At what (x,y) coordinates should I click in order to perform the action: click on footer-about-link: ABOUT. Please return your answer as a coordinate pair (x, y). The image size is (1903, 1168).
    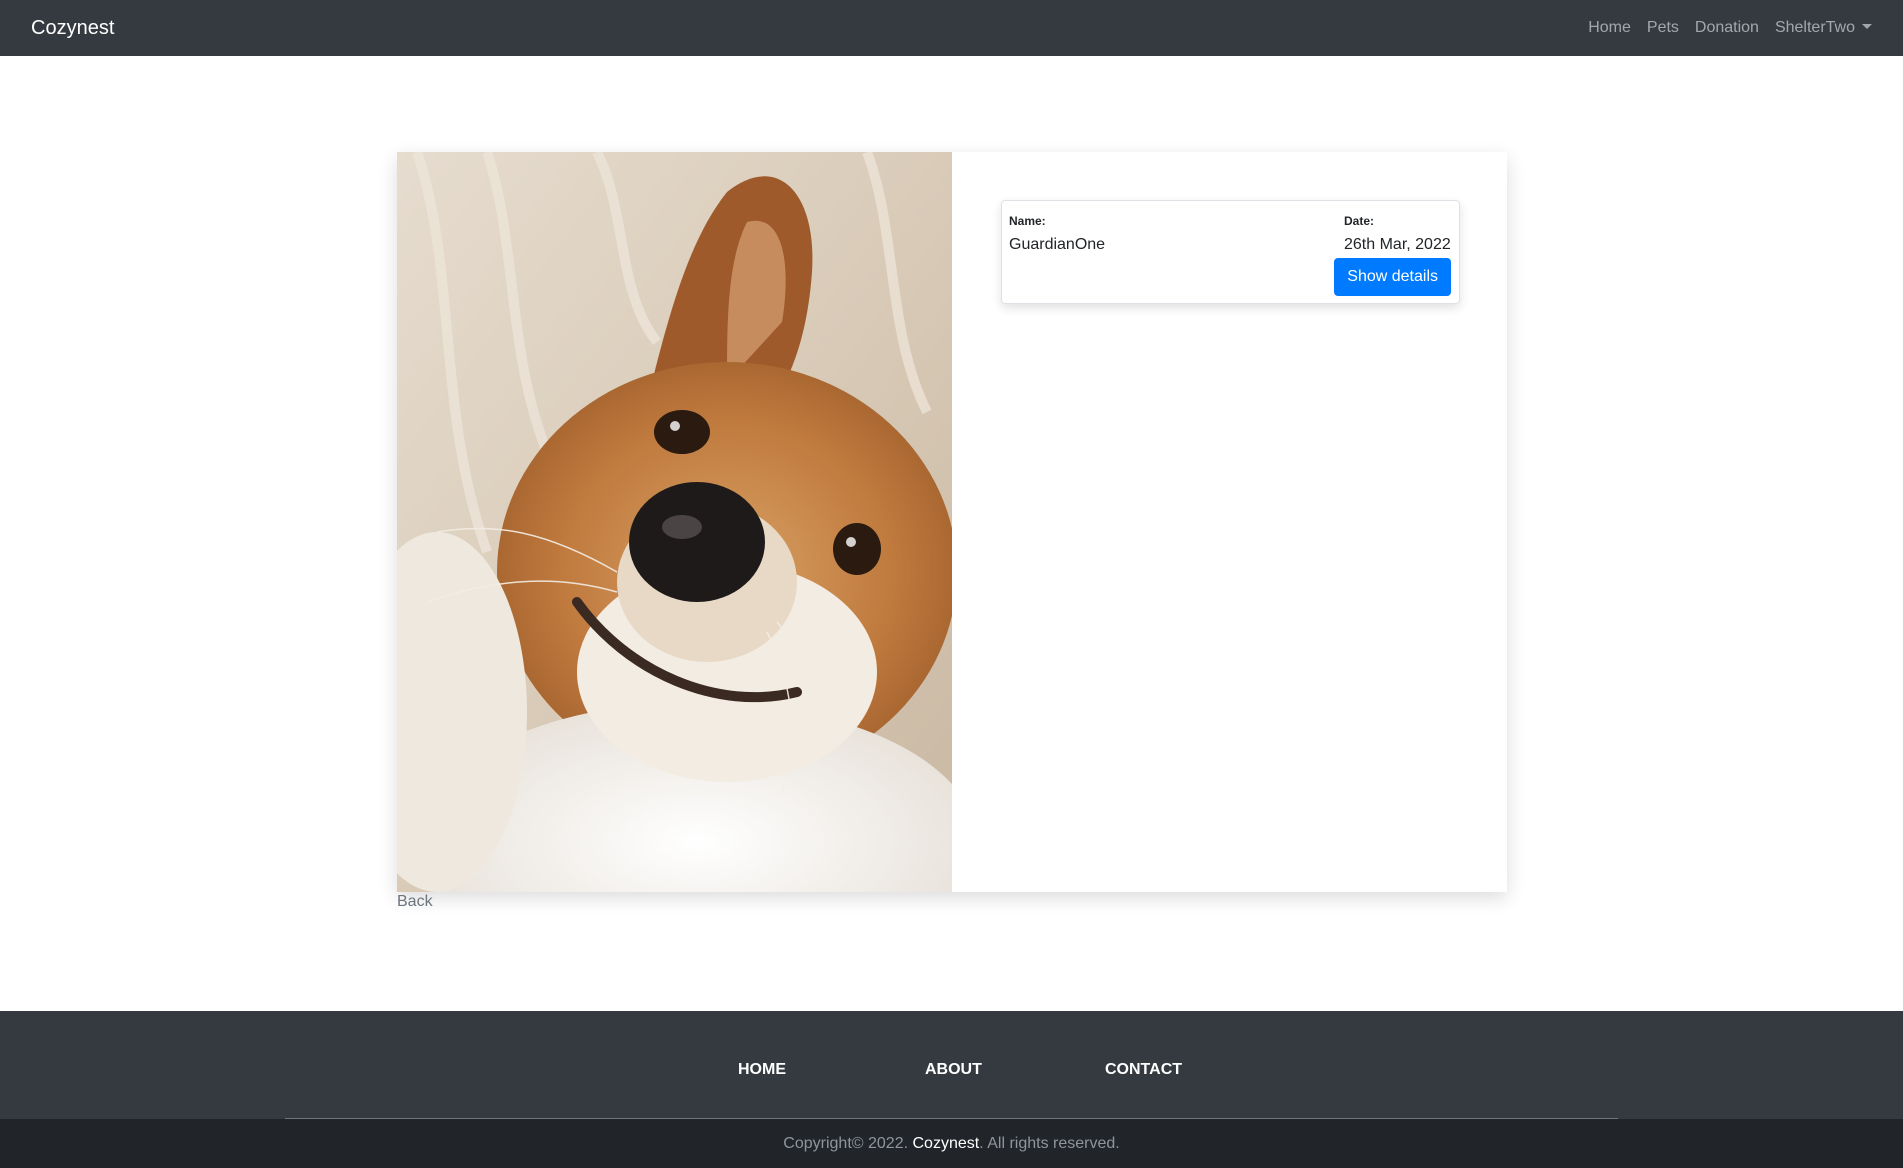
    Looking at the image, I should click on (953, 1070).